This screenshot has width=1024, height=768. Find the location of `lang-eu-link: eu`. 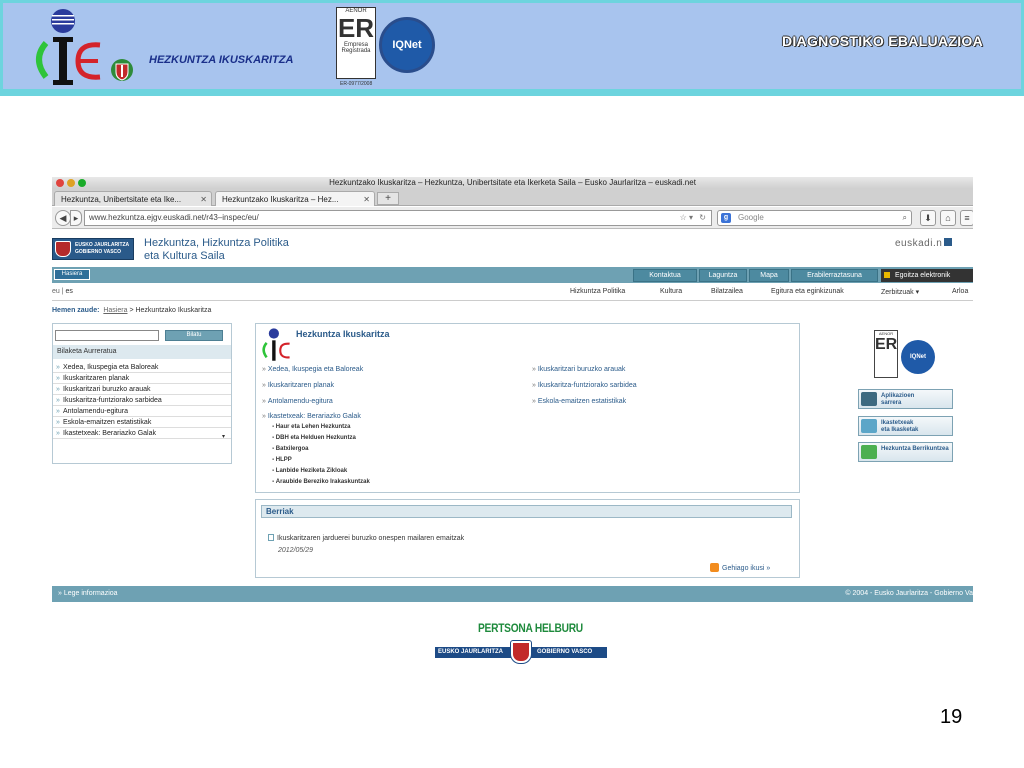

lang-eu-link: eu is located at coordinates (56, 291).